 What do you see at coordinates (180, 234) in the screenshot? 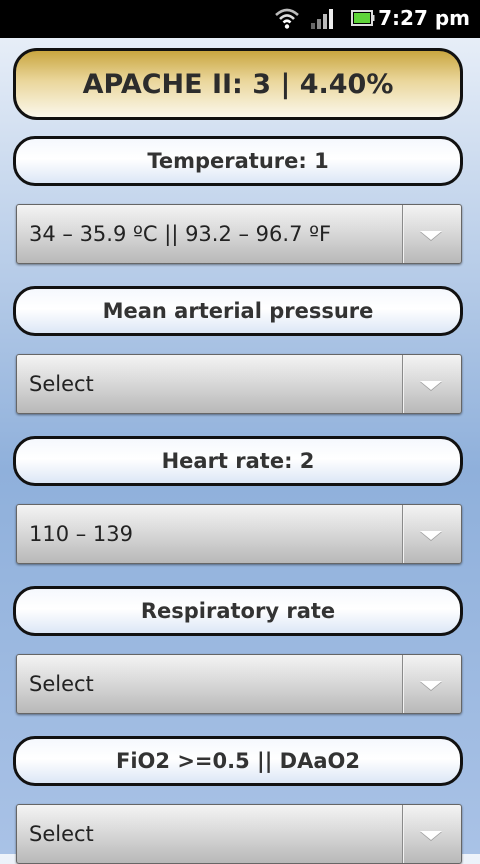
I see `temperature-value: 34 – 35.9 ºC || 93.2 – 96.7 ºF` at bounding box center [180, 234].